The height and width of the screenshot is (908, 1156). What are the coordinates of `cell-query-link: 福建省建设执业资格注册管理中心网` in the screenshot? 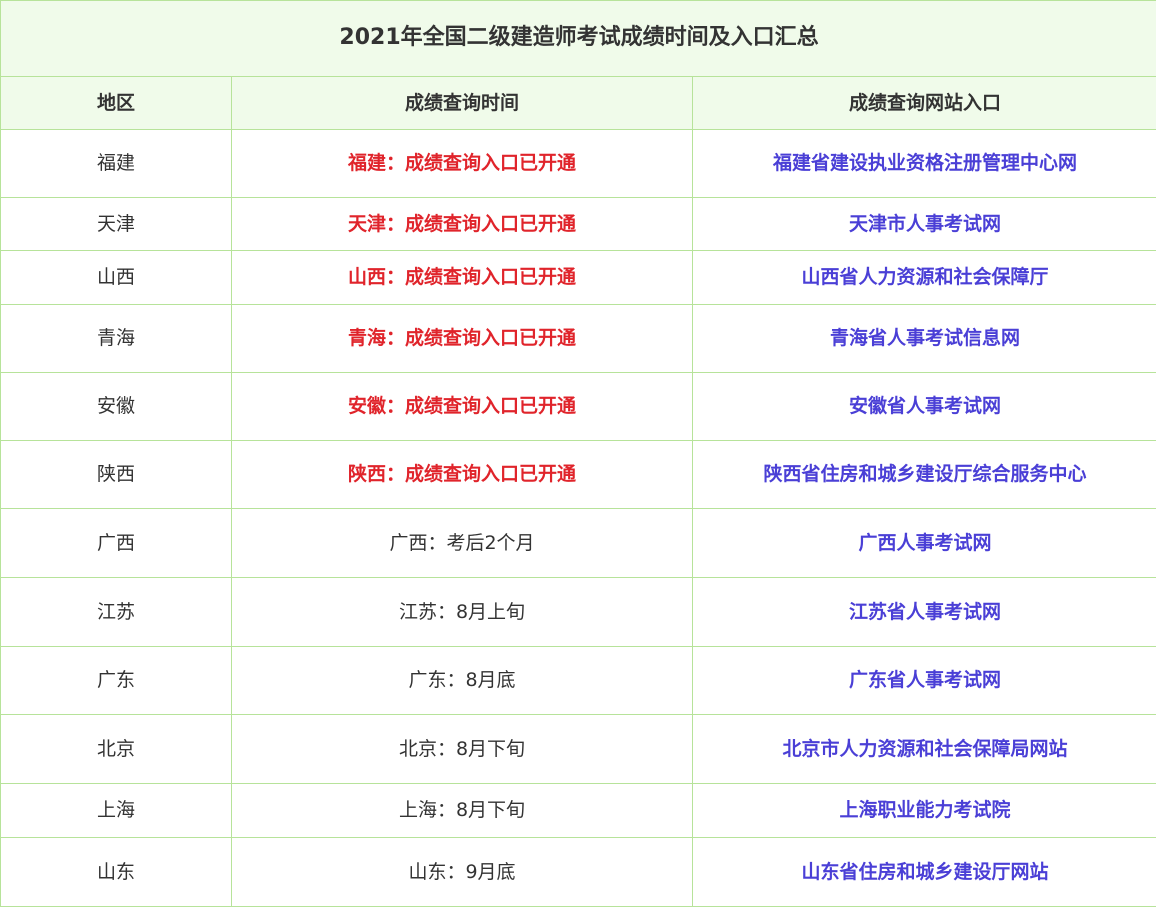 It's located at (923, 163).